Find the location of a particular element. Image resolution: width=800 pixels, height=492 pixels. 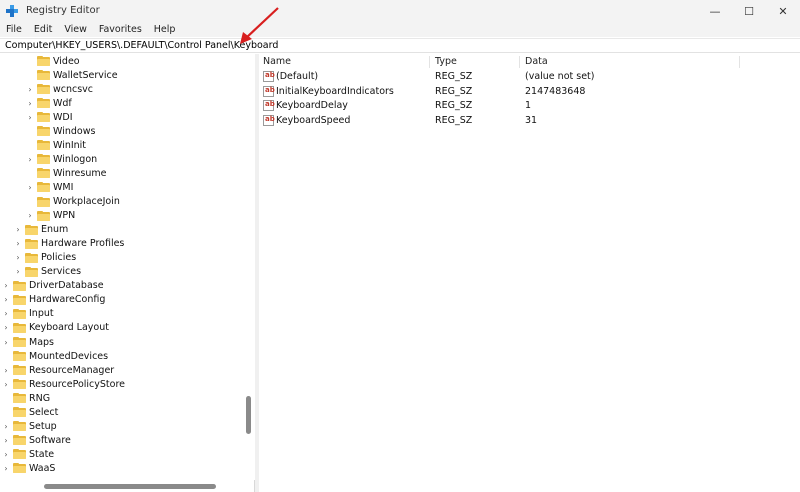

tree-item: › Input is located at coordinates (27, 314).